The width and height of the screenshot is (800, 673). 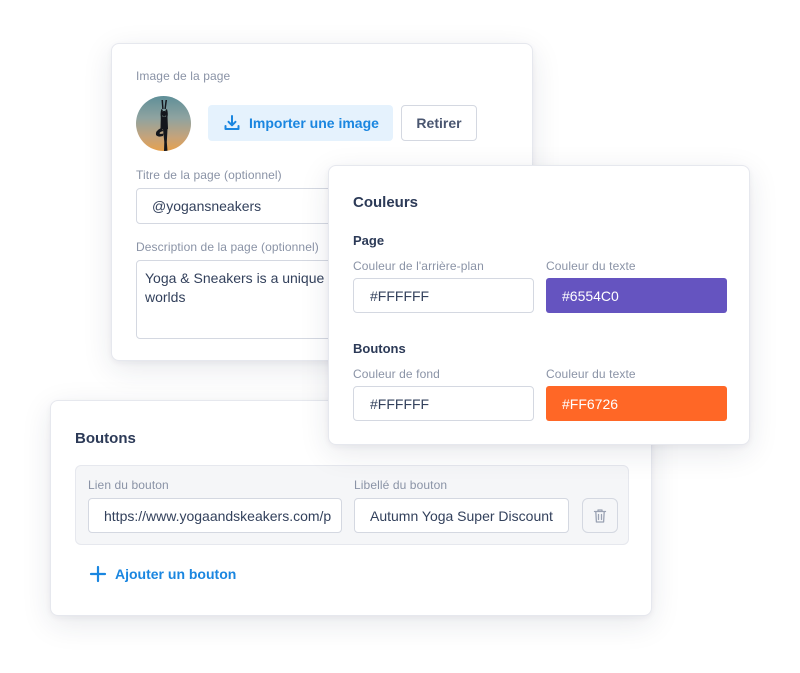 I want to click on add-button-link: Ajouter un bouton, so click(x=162, y=574).